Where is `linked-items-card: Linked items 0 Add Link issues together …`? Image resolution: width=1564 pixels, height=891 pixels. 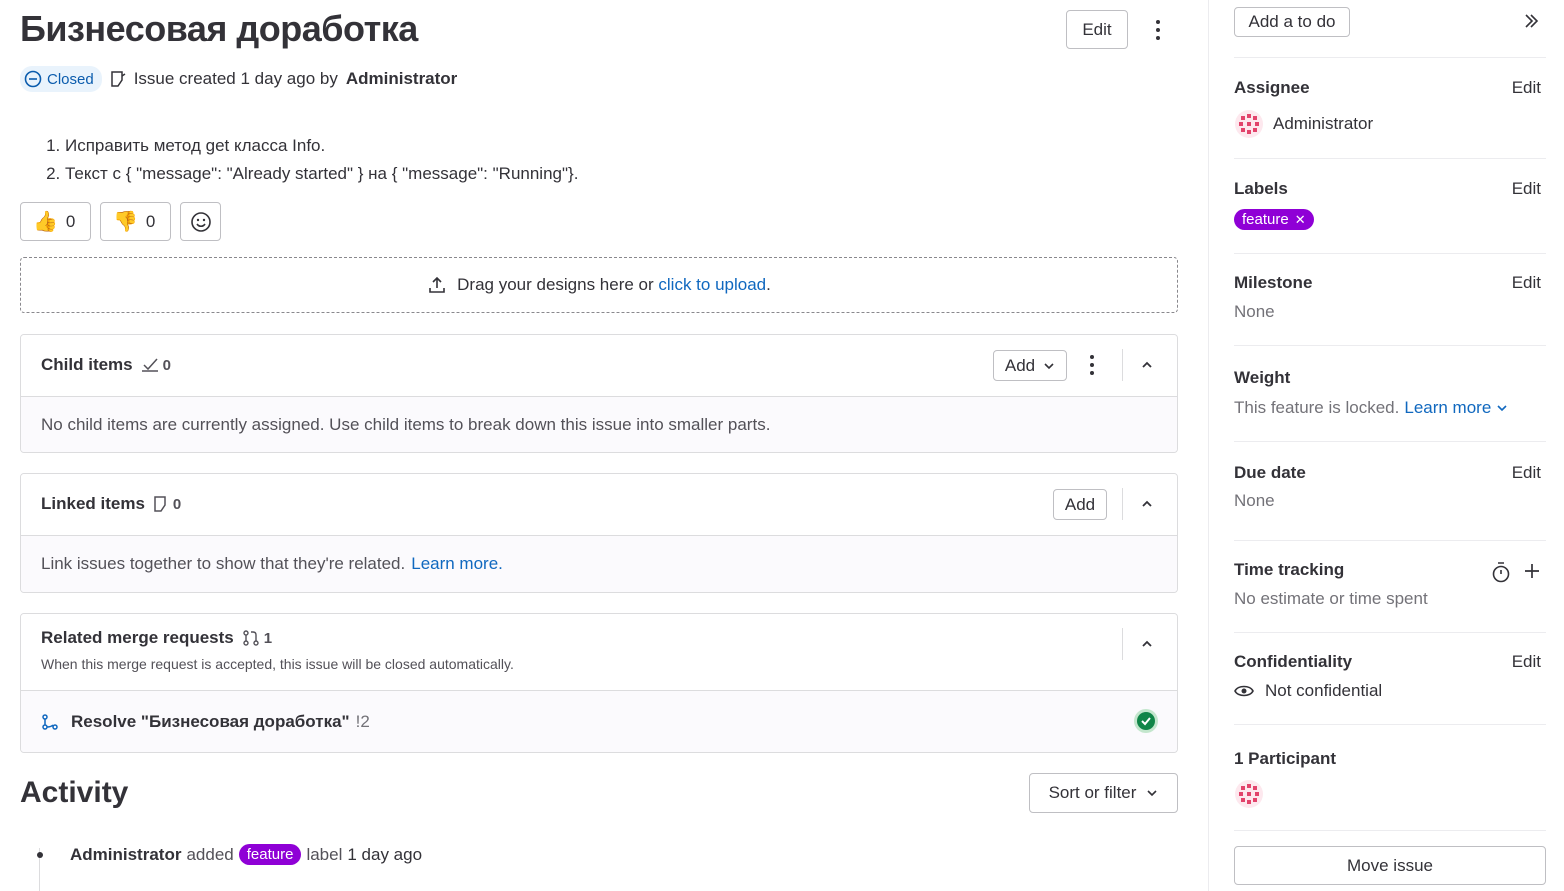 linked-items-card: Linked items 0 Add Link issues together … is located at coordinates (599, 533).